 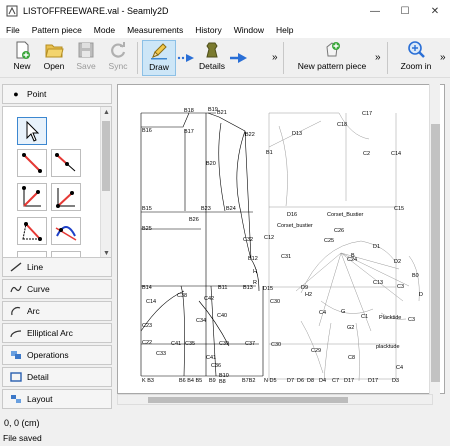 I want to click on line-point-icon, so click(x=32, y=163).